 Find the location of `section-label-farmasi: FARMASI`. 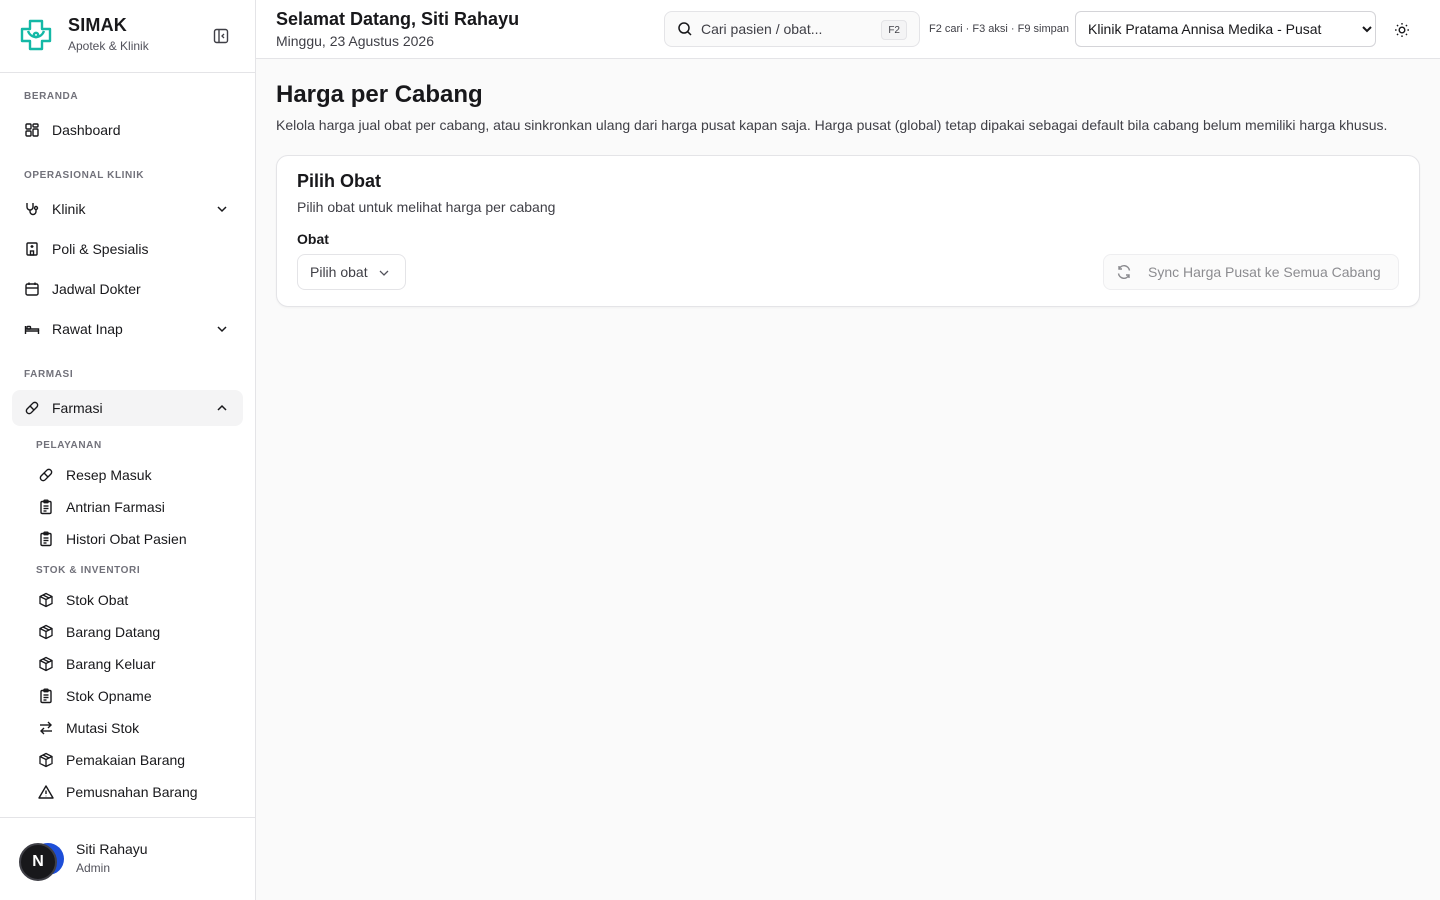

section-label-farmasi: FARMASI is located at coordinates (49, 374).